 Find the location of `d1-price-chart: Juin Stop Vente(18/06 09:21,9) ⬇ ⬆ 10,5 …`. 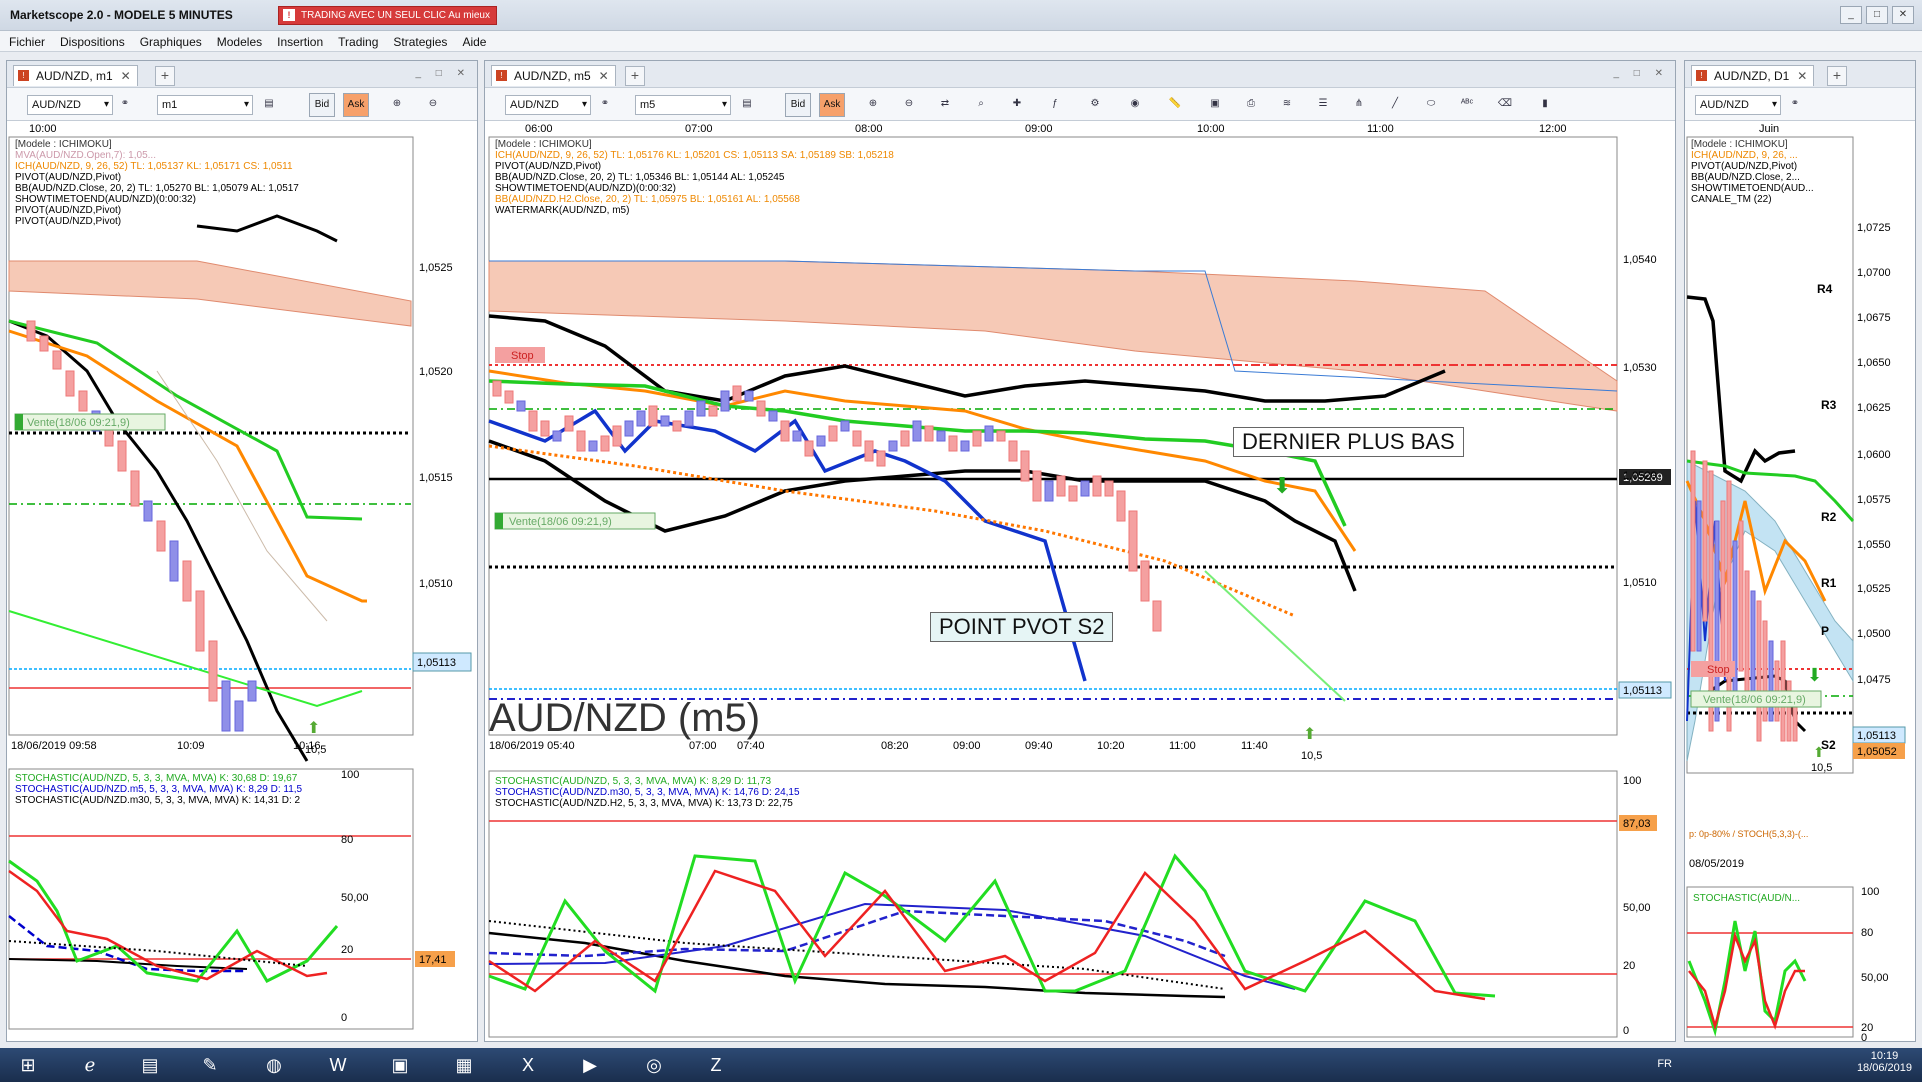

d1-price-chart: Juin Stop Vente(18/06 09:21,9) ⬇ ⬆ 10,5 … is located at coordinates (1800, 581).